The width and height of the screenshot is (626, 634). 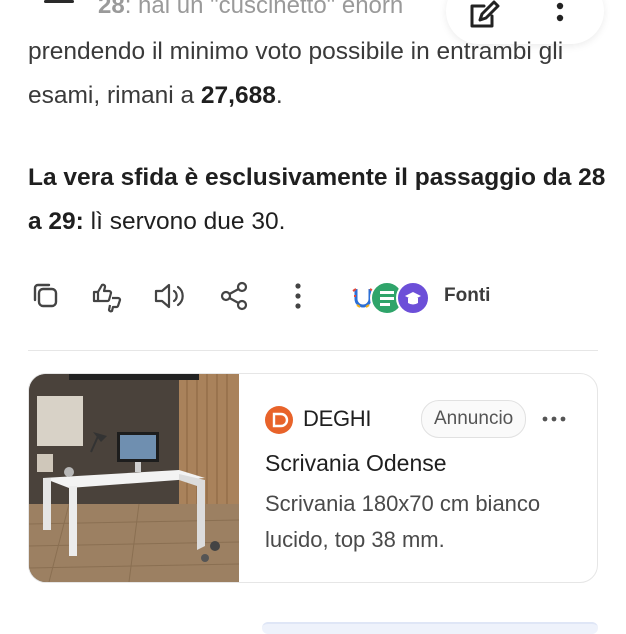 I want to click on more-horizontal-icon, so click(x=554, y=419).